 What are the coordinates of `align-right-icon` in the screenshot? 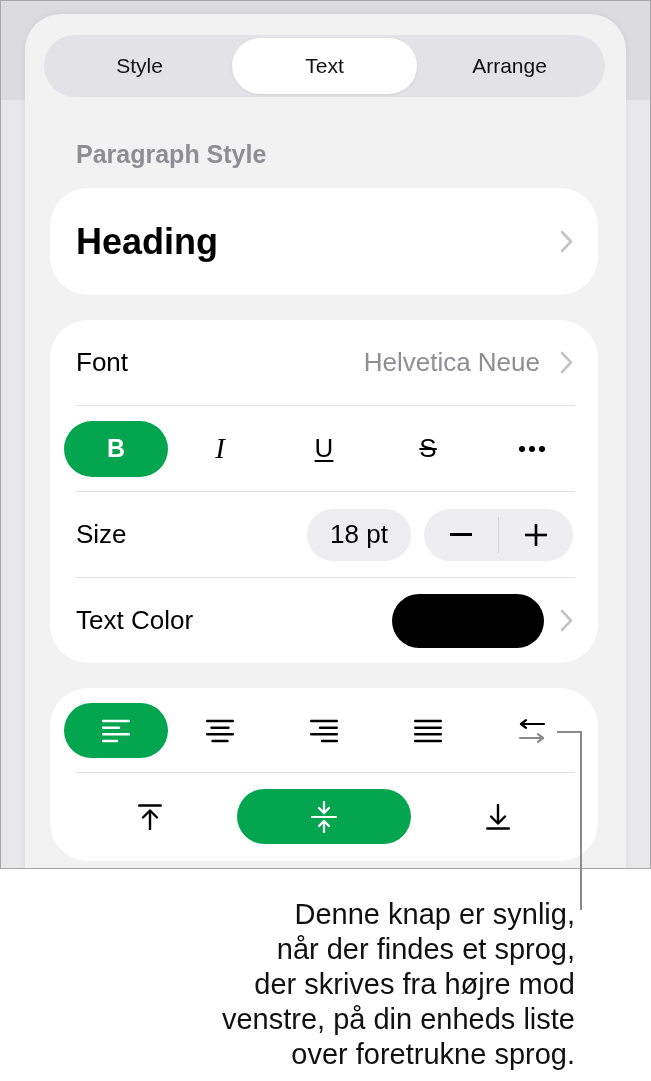 It's located at (324, 730).